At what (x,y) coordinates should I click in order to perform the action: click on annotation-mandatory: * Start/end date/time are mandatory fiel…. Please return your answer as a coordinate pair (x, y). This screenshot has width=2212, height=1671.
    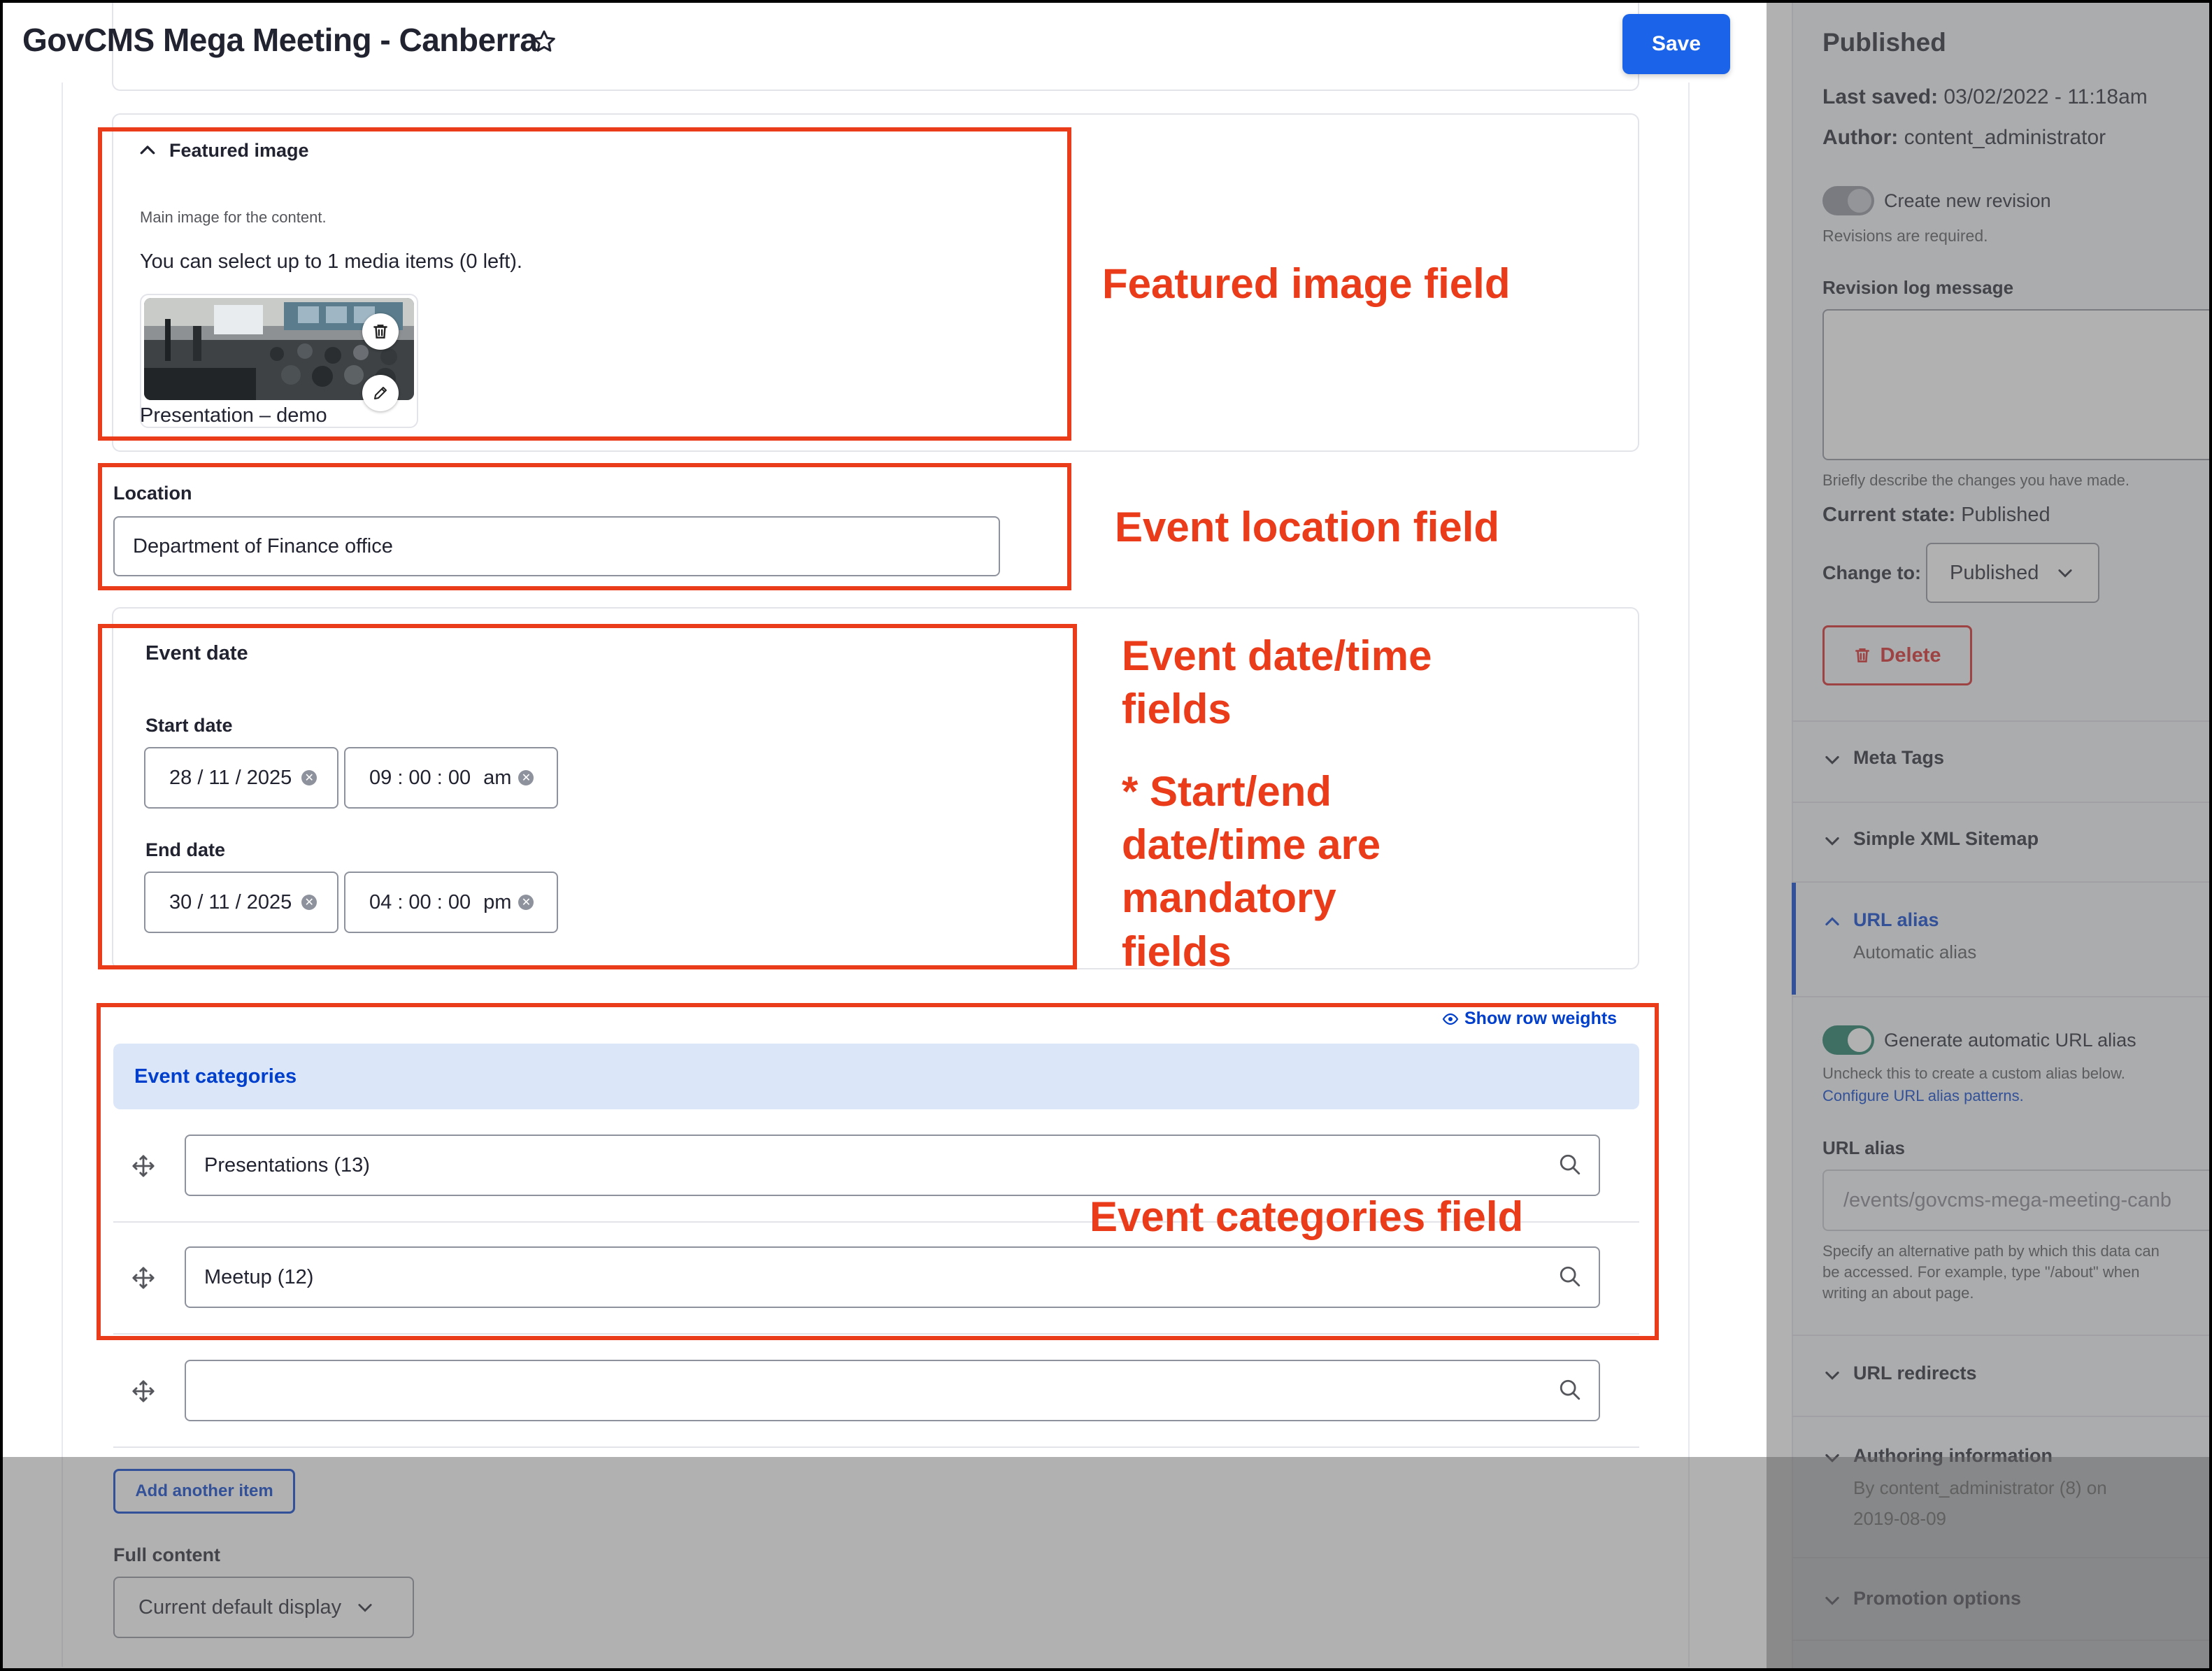
    Looking at the image, I should click on (1251, 872).